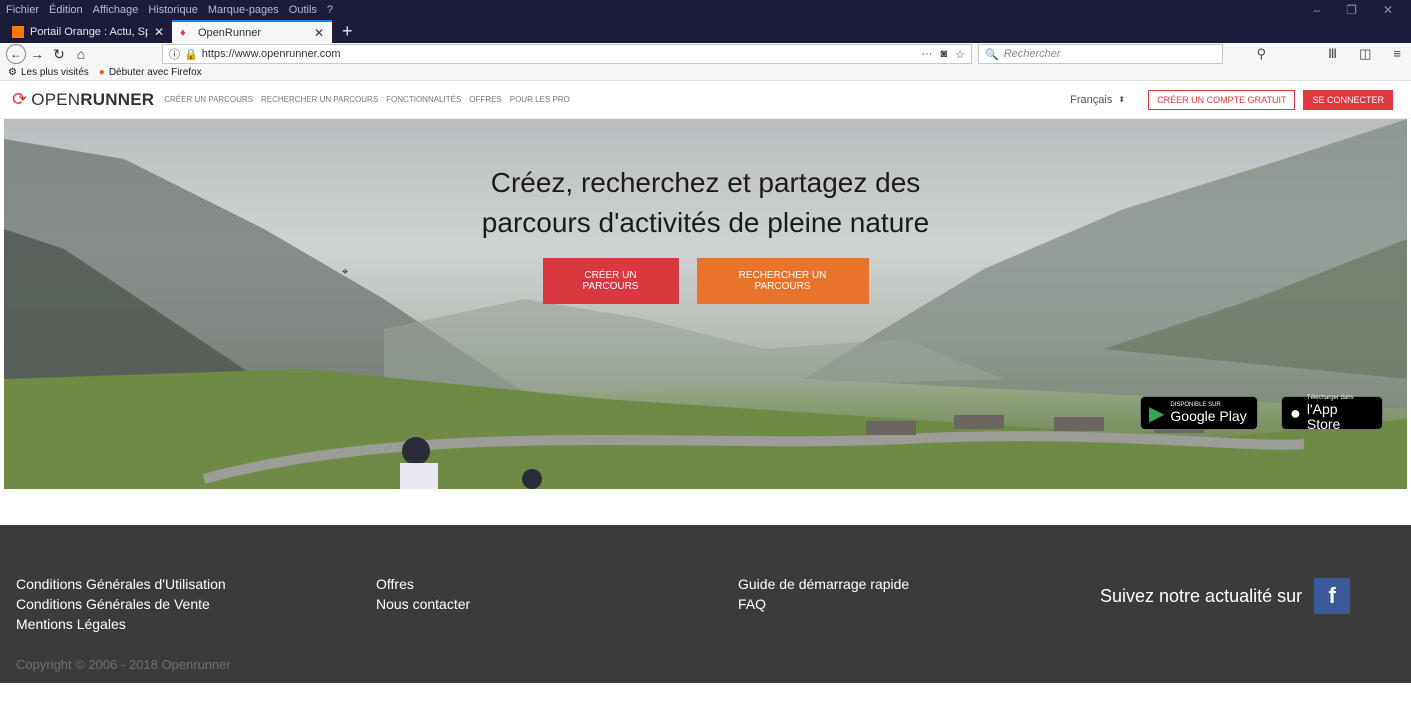 The width and height of the screenshot is (1411, 702). I want to click on info-icon: ⓘ, so click(174, 54).